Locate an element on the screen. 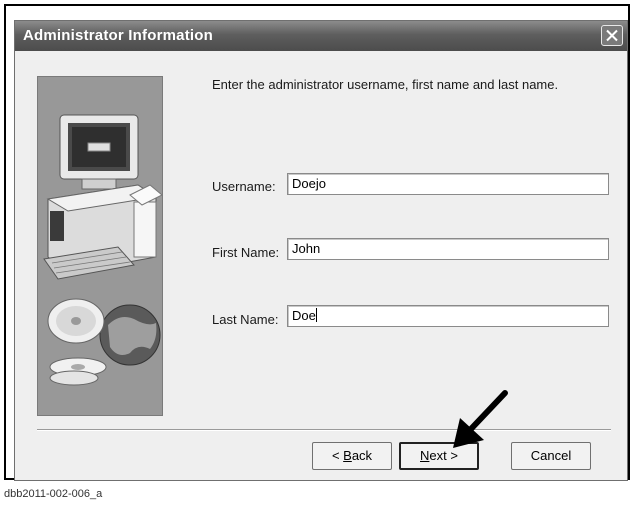  figure-caption: dbb2011-002-006_a is located at coordinates (53, 494).